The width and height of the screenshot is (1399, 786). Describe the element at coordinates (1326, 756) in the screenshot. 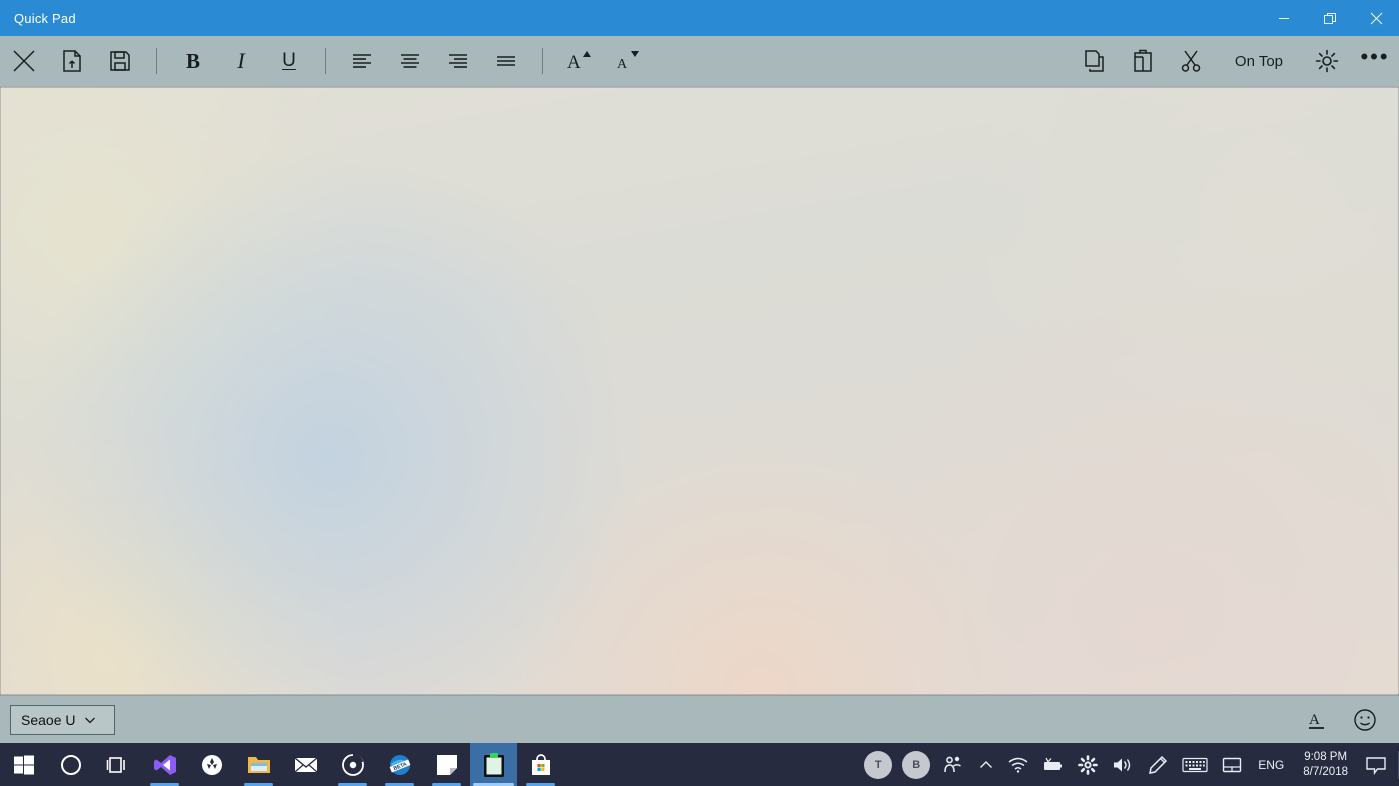

I see `clock-time: 9:08 PM` at that location.